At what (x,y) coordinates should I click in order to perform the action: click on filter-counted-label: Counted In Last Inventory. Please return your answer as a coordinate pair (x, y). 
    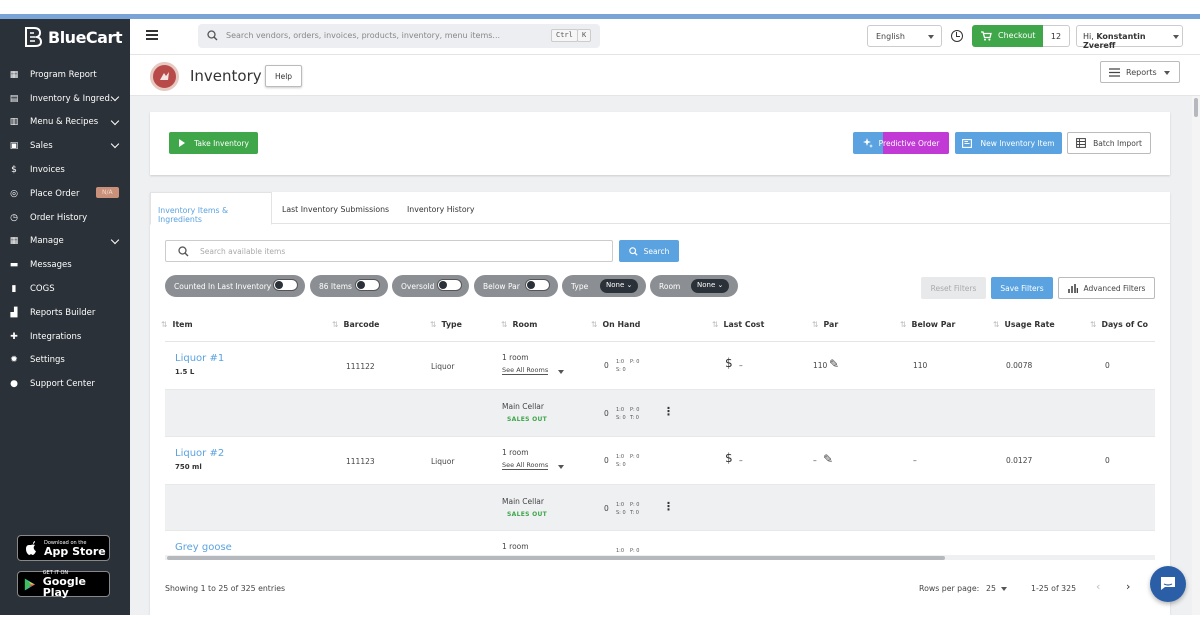
    Looking at the image, I should click on (223, 286).